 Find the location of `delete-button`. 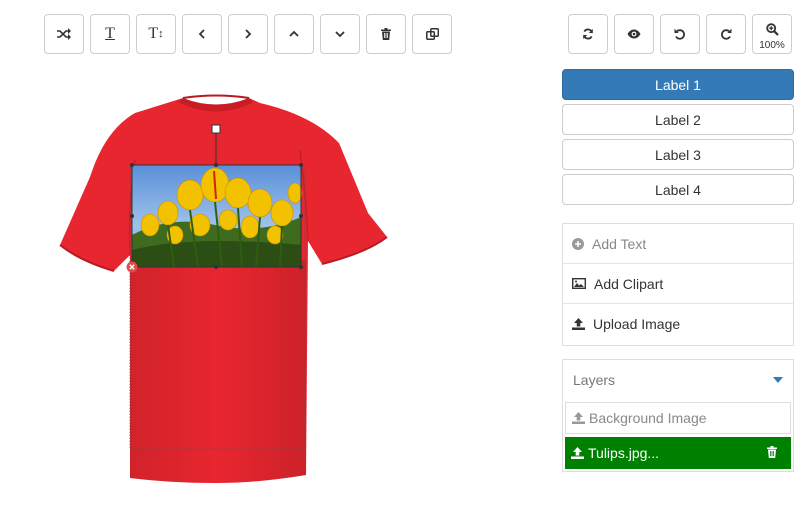

delete-button is located at coordinates (386, 34).